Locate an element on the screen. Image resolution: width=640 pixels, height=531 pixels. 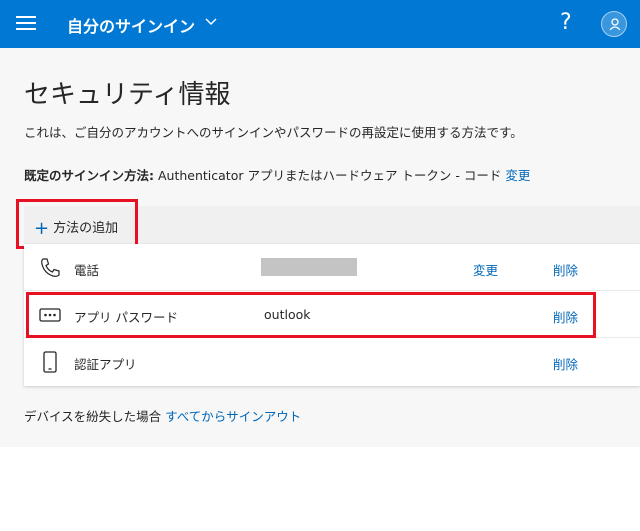
method-name: 電話 is located at coordinates (87, 270).